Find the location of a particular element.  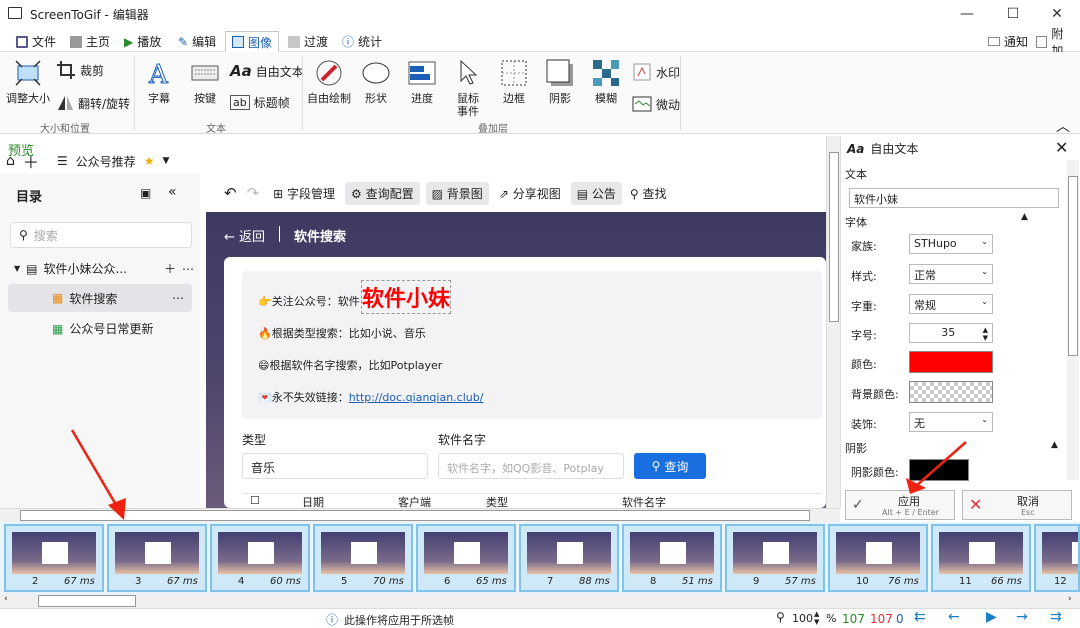

frame-thumbnail: 10 76 ms is located at coordinates (878, 558).